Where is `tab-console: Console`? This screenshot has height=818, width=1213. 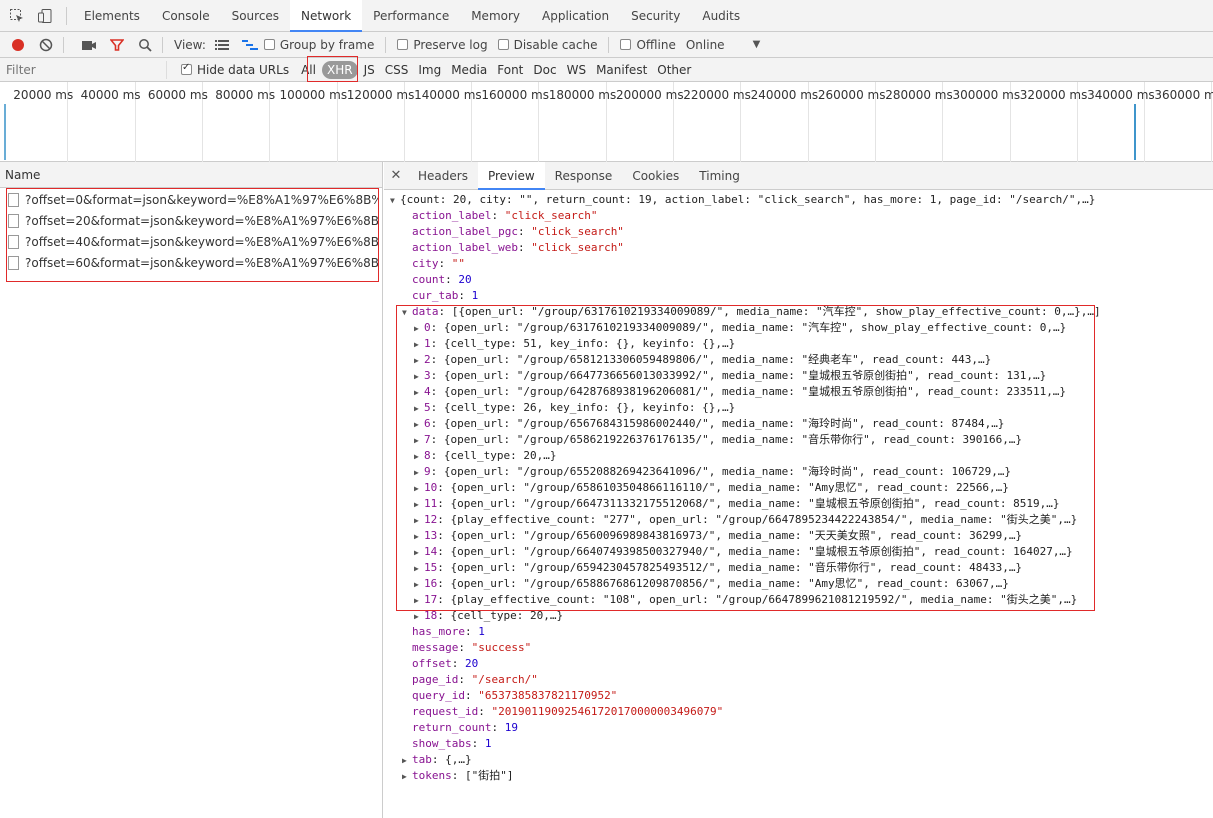
tab-console: Console is located at coordinates (186, 16).